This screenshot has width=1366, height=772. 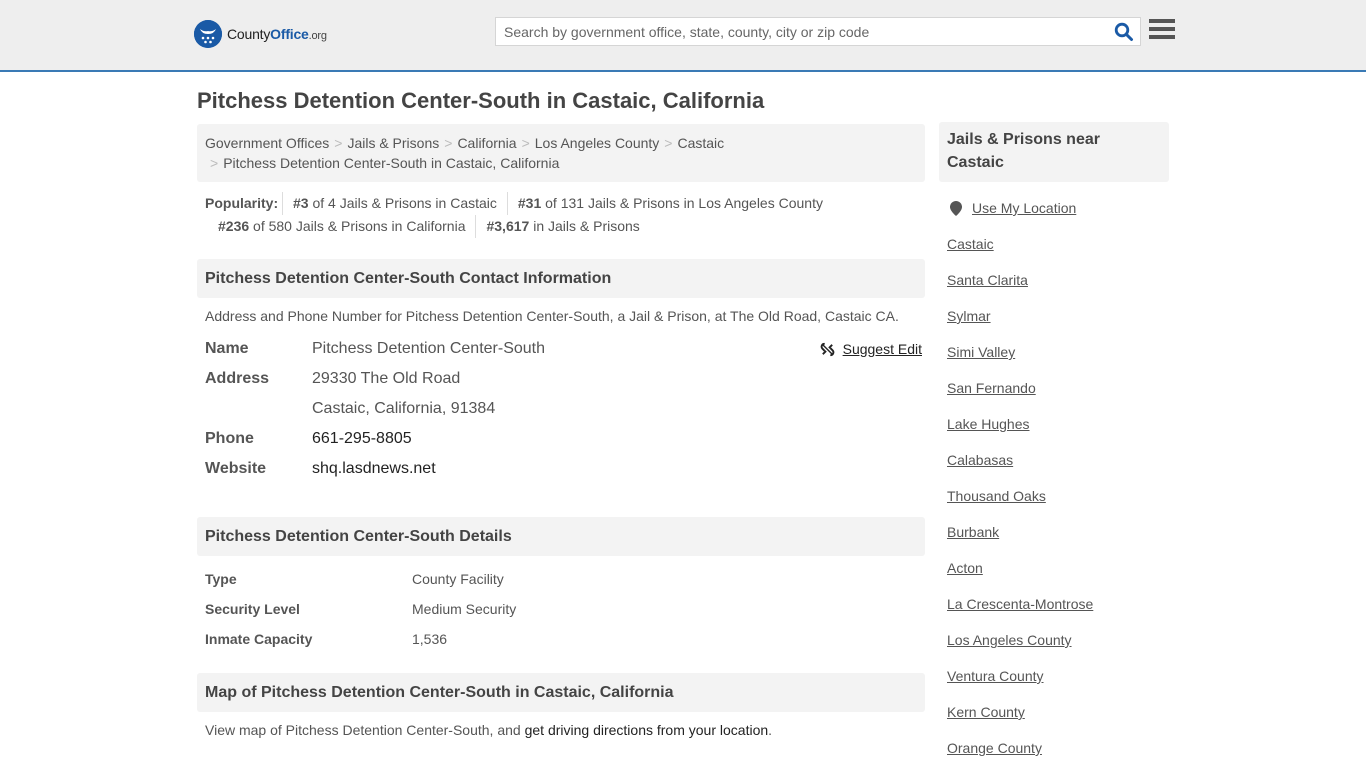 What do you see at coordinates (827, 349) in the screenshot?
I see `unlink-icon` at bounding box center [827, 349].